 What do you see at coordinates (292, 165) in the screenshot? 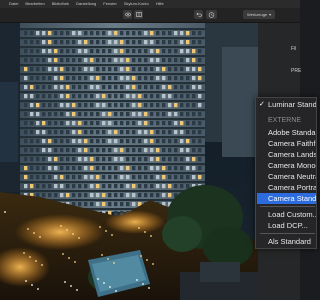
I see `dropdown-item-profile: Camera Monochrome` at bounding box center [292, 165].